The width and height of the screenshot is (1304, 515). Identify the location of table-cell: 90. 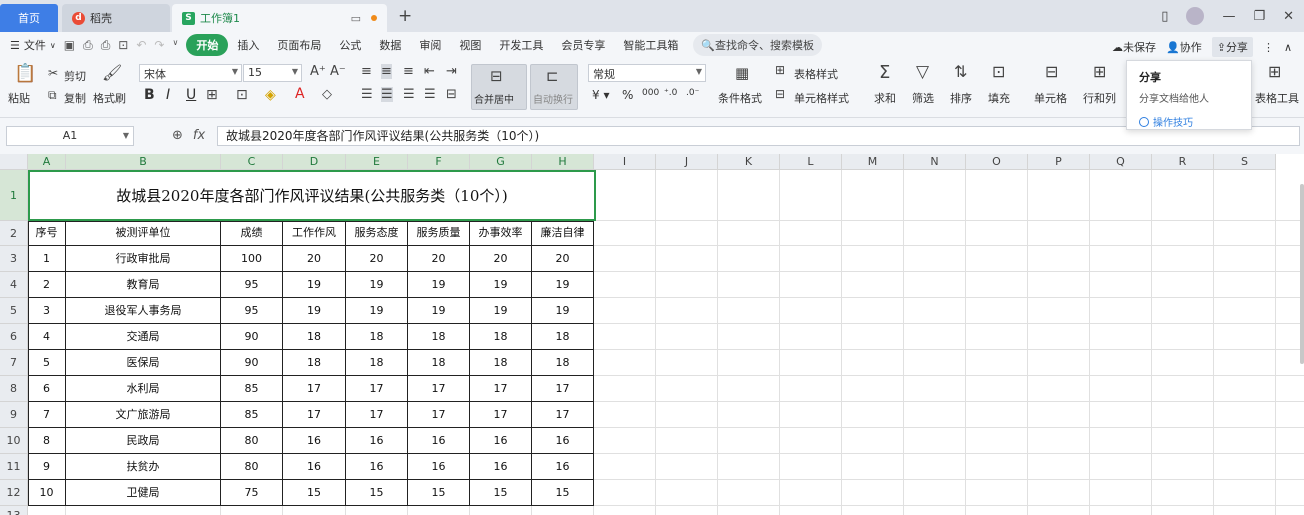
(252, 337).